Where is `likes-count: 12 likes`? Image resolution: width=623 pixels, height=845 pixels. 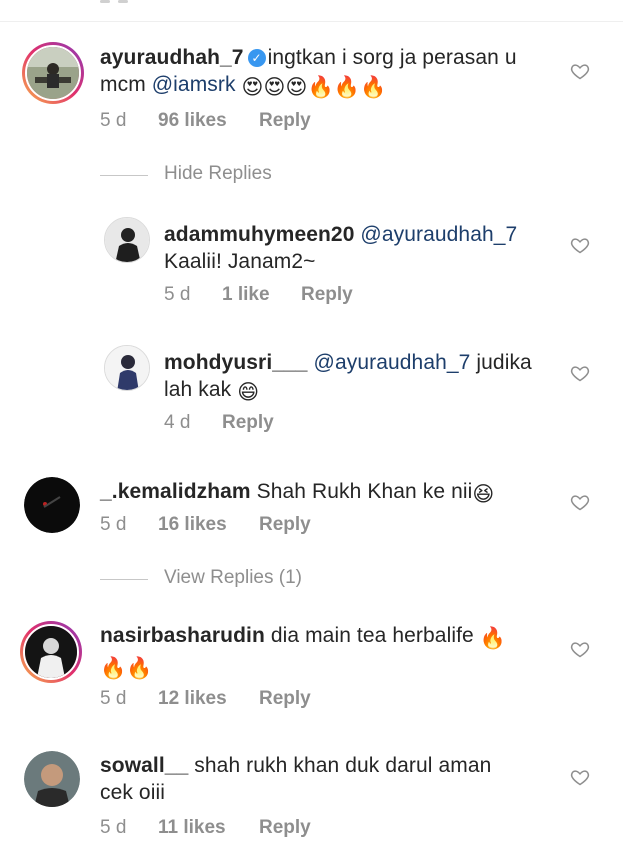 likes-count: 12 likes is located at coordinates (208, 699).